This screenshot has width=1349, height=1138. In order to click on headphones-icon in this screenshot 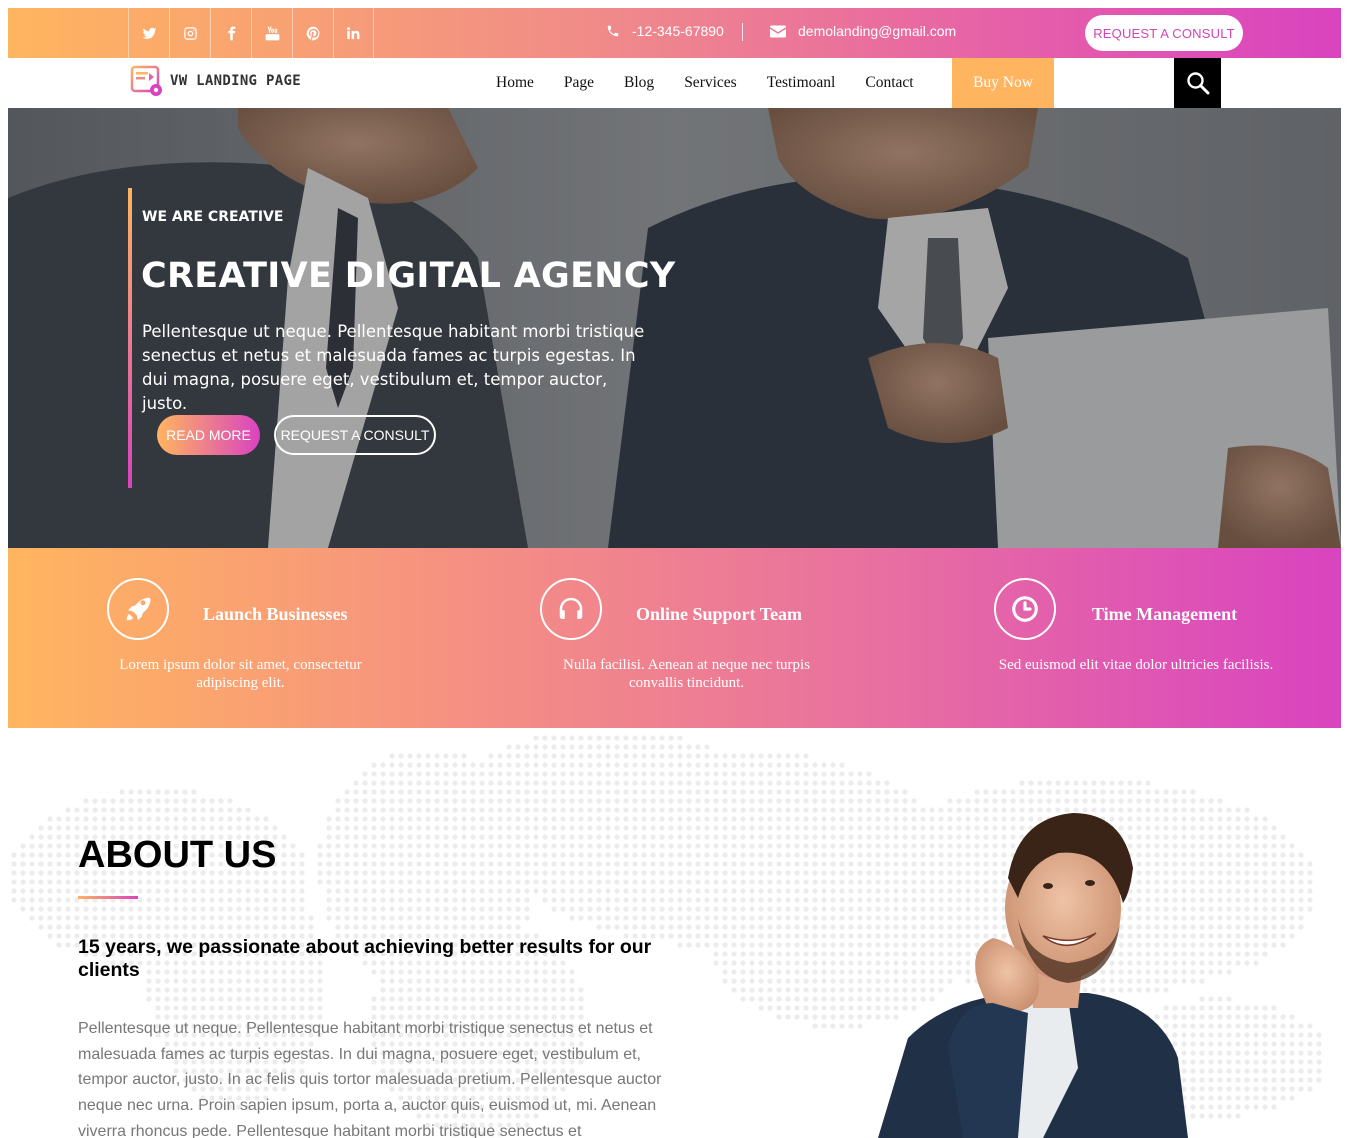, I will do `click(571, 608)`.